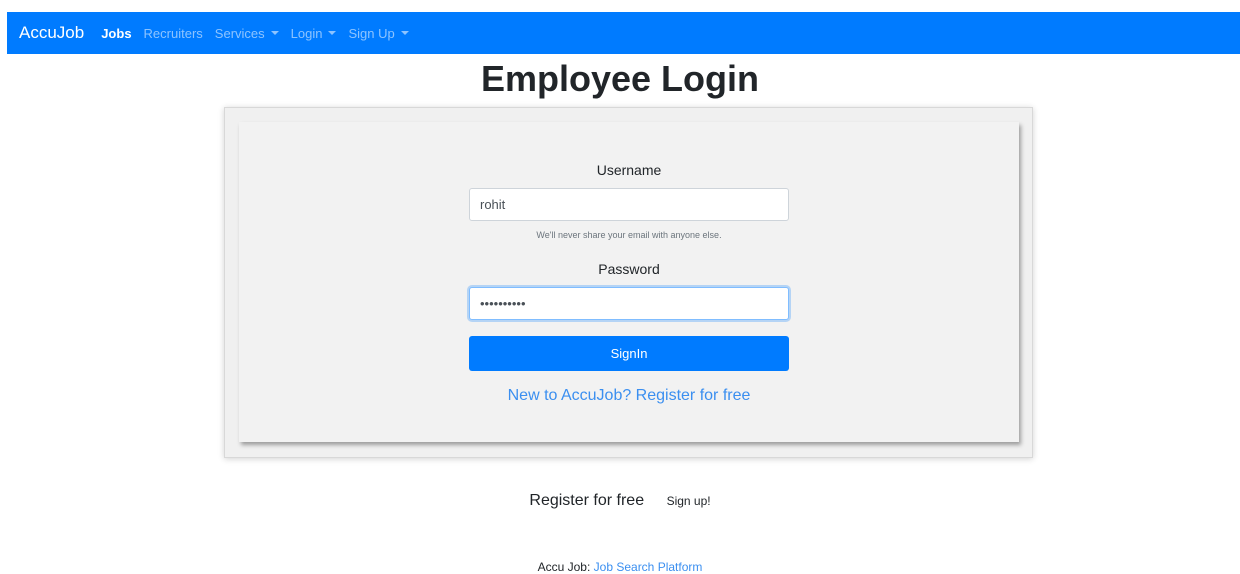  I want to click on register-link: New to AccuJob? Register for free, so click(629, 396).